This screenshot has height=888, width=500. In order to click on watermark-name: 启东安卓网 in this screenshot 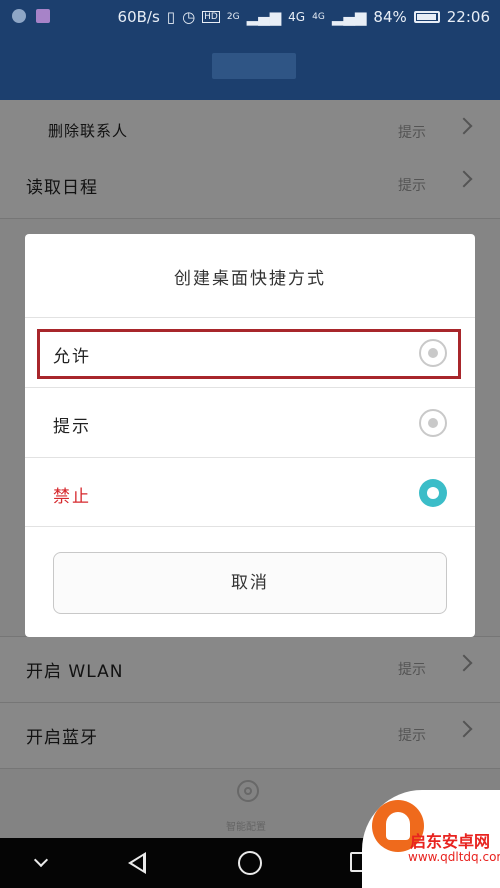, I will do `click(450, 841)`.